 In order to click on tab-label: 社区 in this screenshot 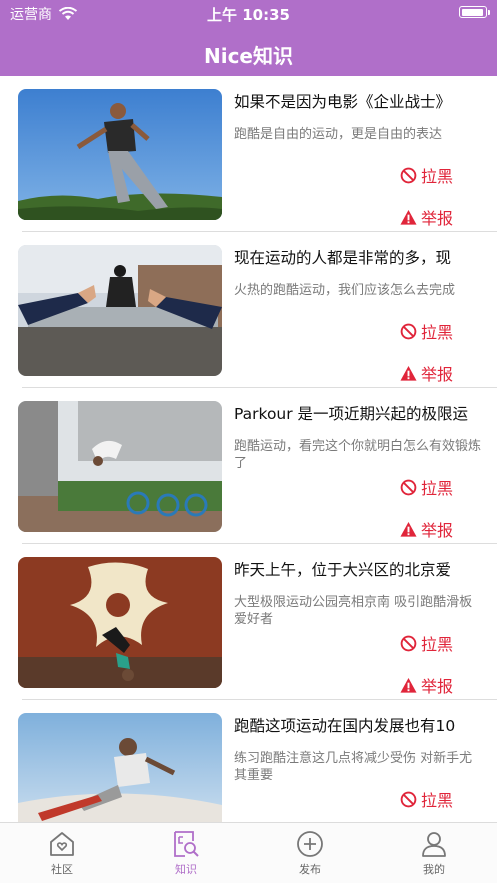, I will do `click(62, 869)`.